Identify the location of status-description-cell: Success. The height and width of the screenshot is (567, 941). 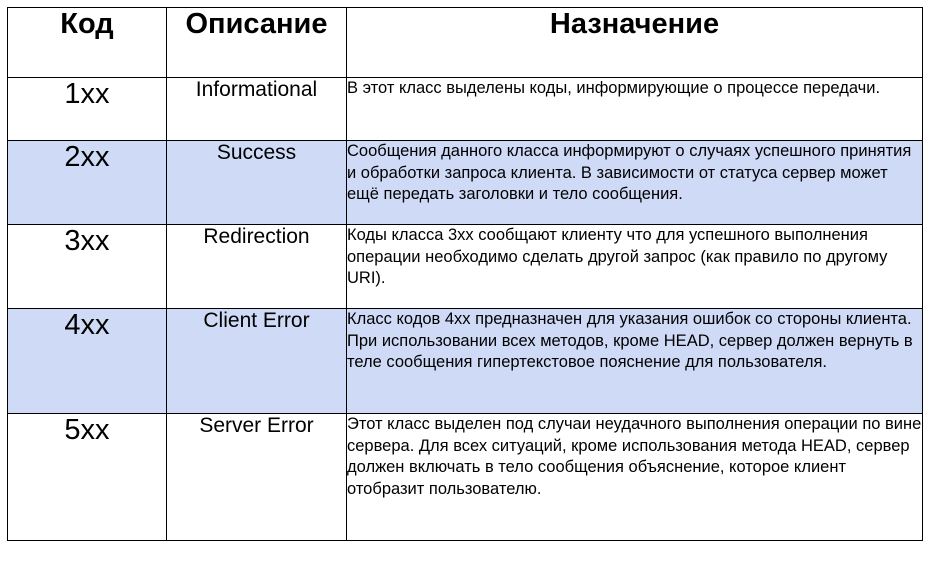
(256, 182).